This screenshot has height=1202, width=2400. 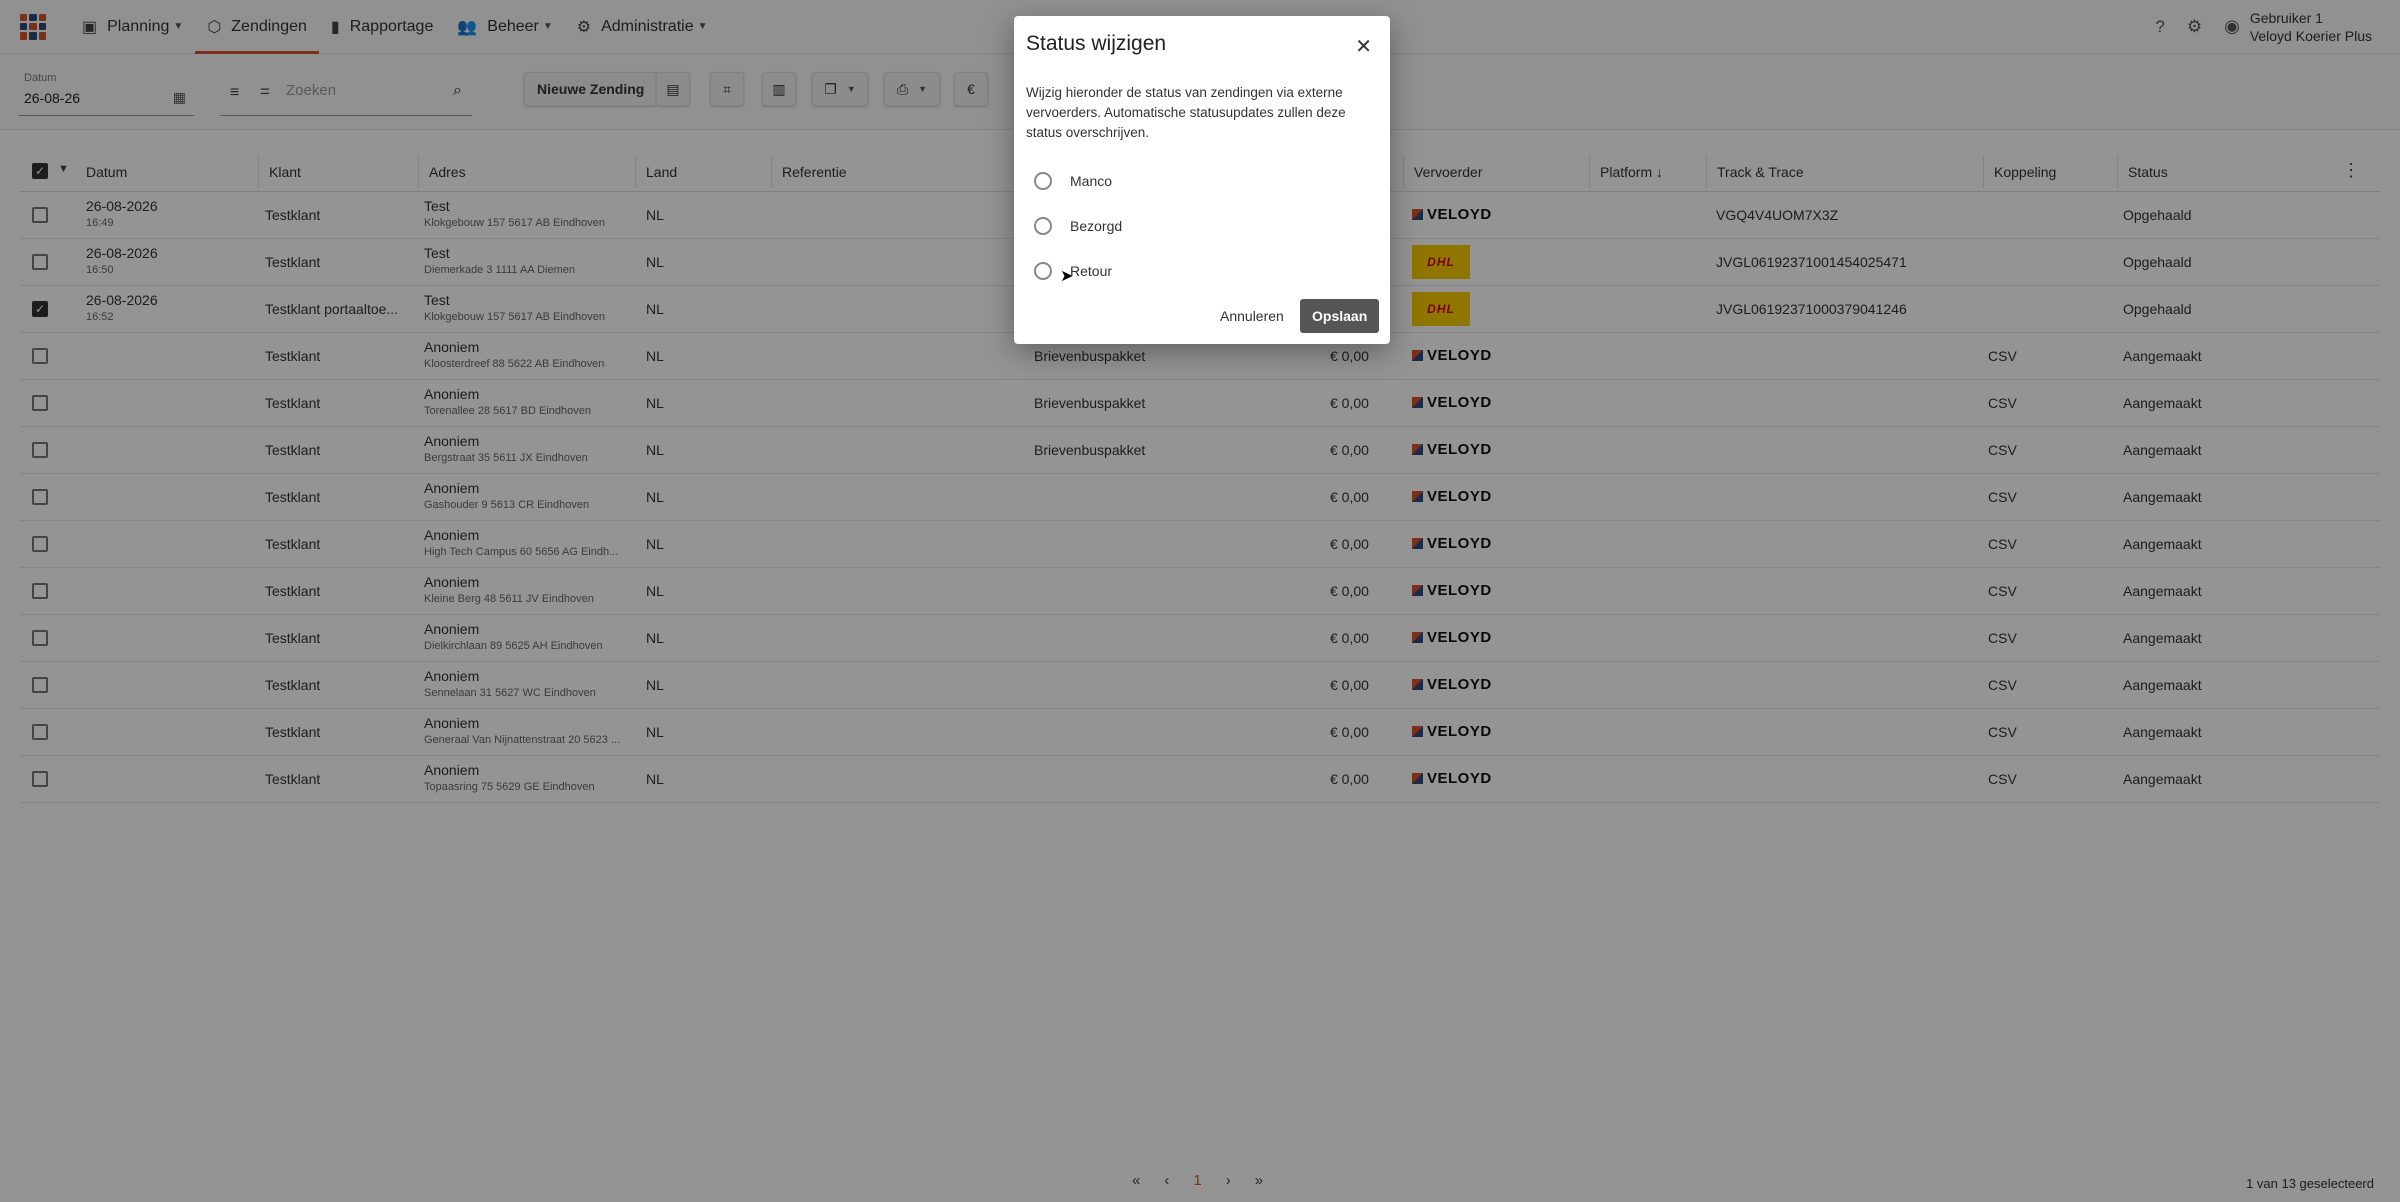 I want to click on radio-label-retour: Retour, so click(x=1091, y=271).